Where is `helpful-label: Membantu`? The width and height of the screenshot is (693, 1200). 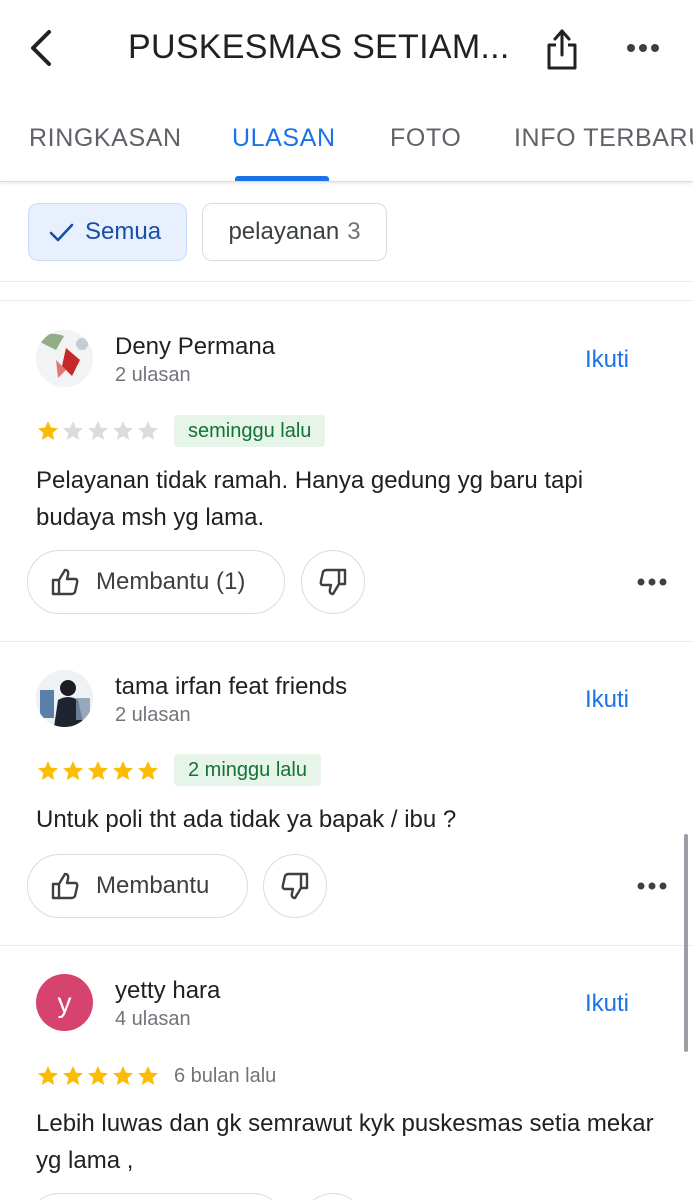
helpful-label: Membantu is located at coordinates (153, 885).